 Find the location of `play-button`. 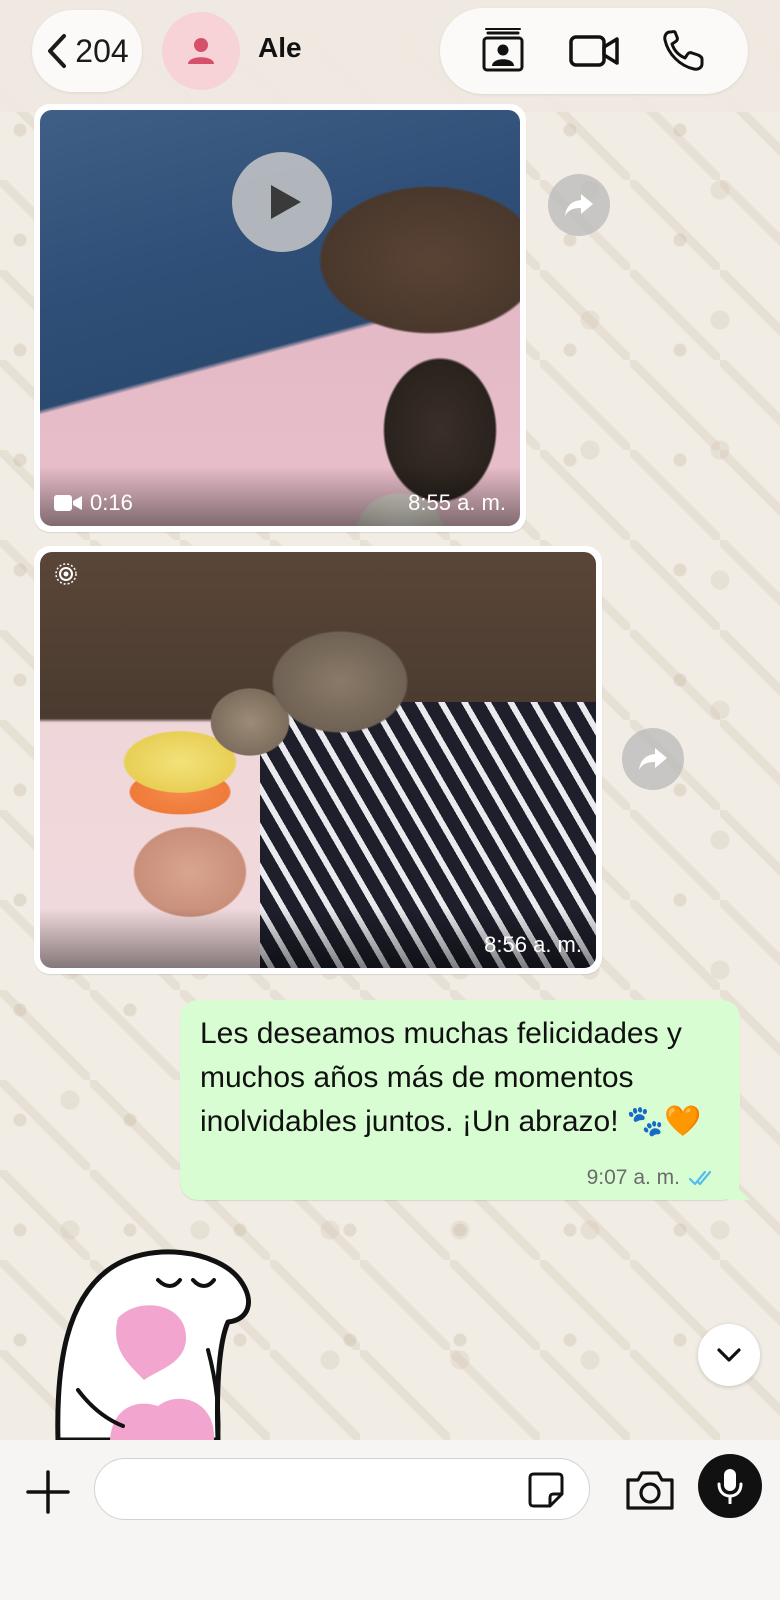

play-button is located at coordinates (282, 202).